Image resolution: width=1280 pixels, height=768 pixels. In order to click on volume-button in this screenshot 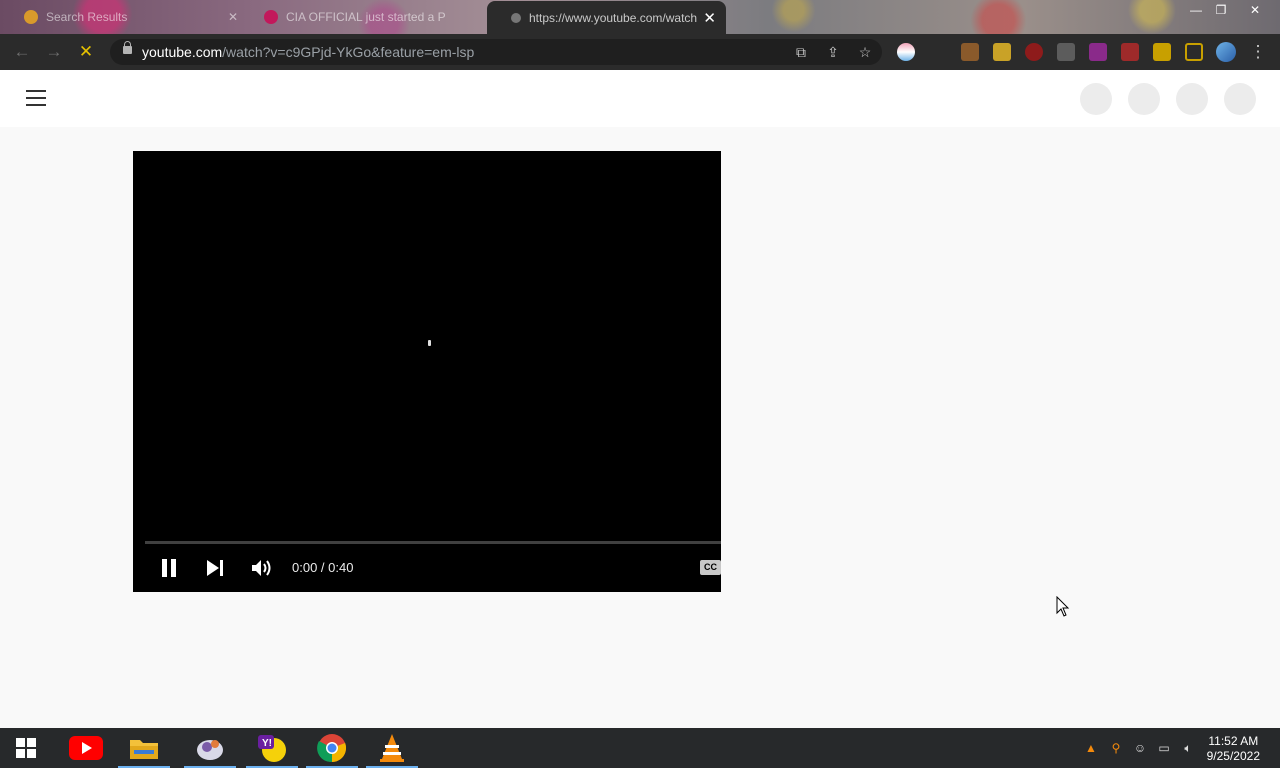, I will do `click(262, 568)`.